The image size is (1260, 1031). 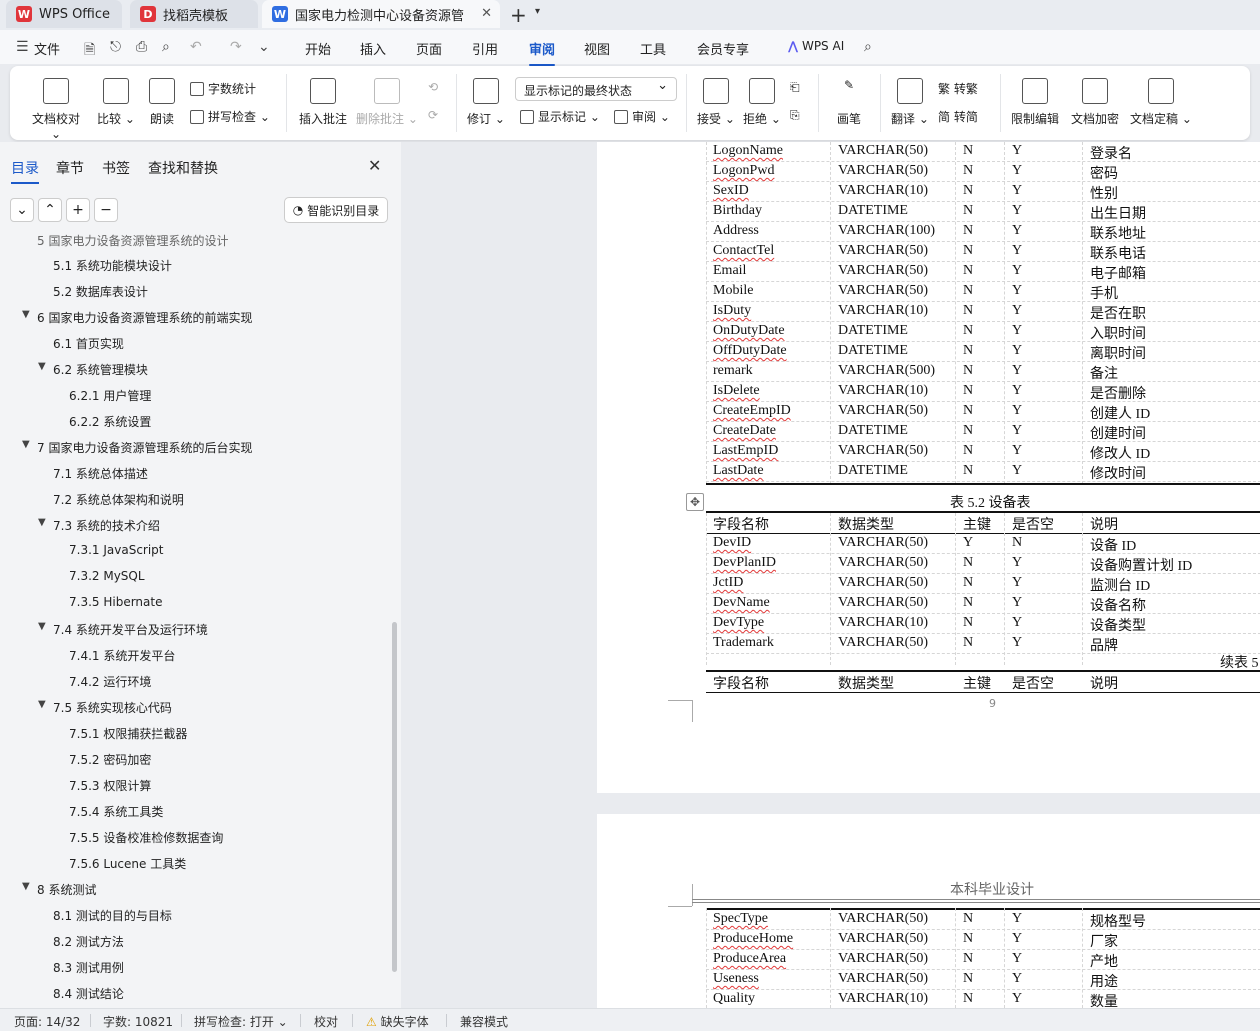 I want to click on print-icon: ⎙, so click(x=141, y=47).